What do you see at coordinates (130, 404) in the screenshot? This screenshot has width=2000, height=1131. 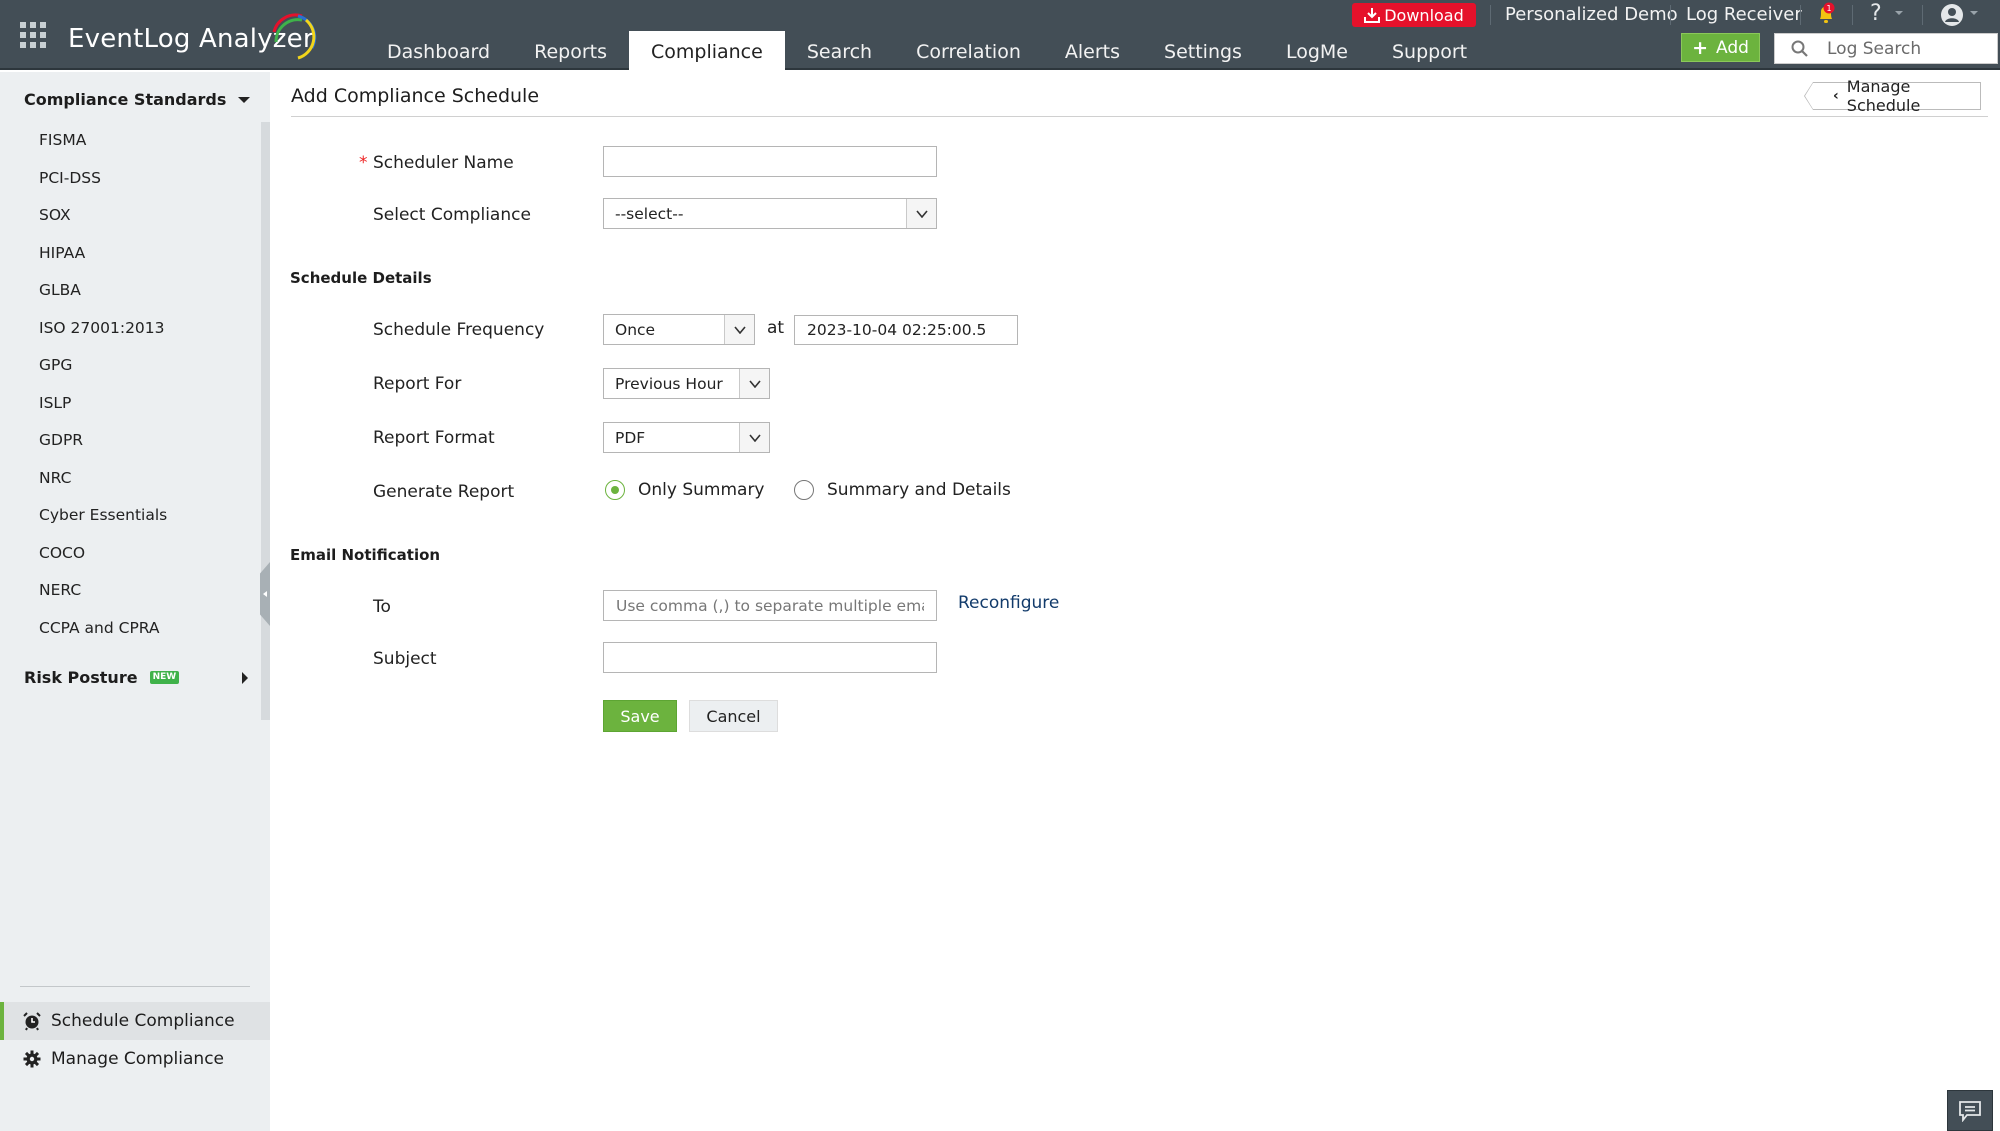 I see `sidebar-item-islp: ISLP` at bounding box center [130, 404].